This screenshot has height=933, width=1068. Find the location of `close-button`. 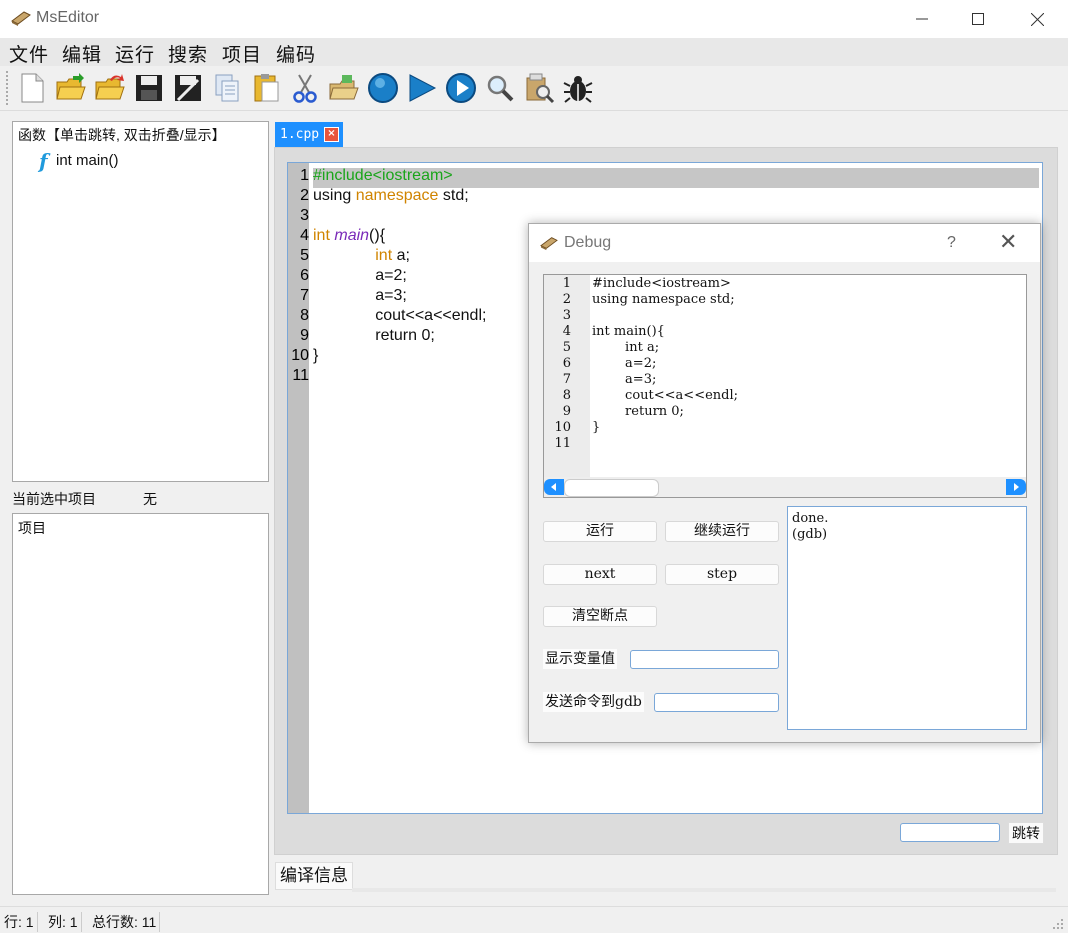

close-button is located at coordinates (1037, 19).